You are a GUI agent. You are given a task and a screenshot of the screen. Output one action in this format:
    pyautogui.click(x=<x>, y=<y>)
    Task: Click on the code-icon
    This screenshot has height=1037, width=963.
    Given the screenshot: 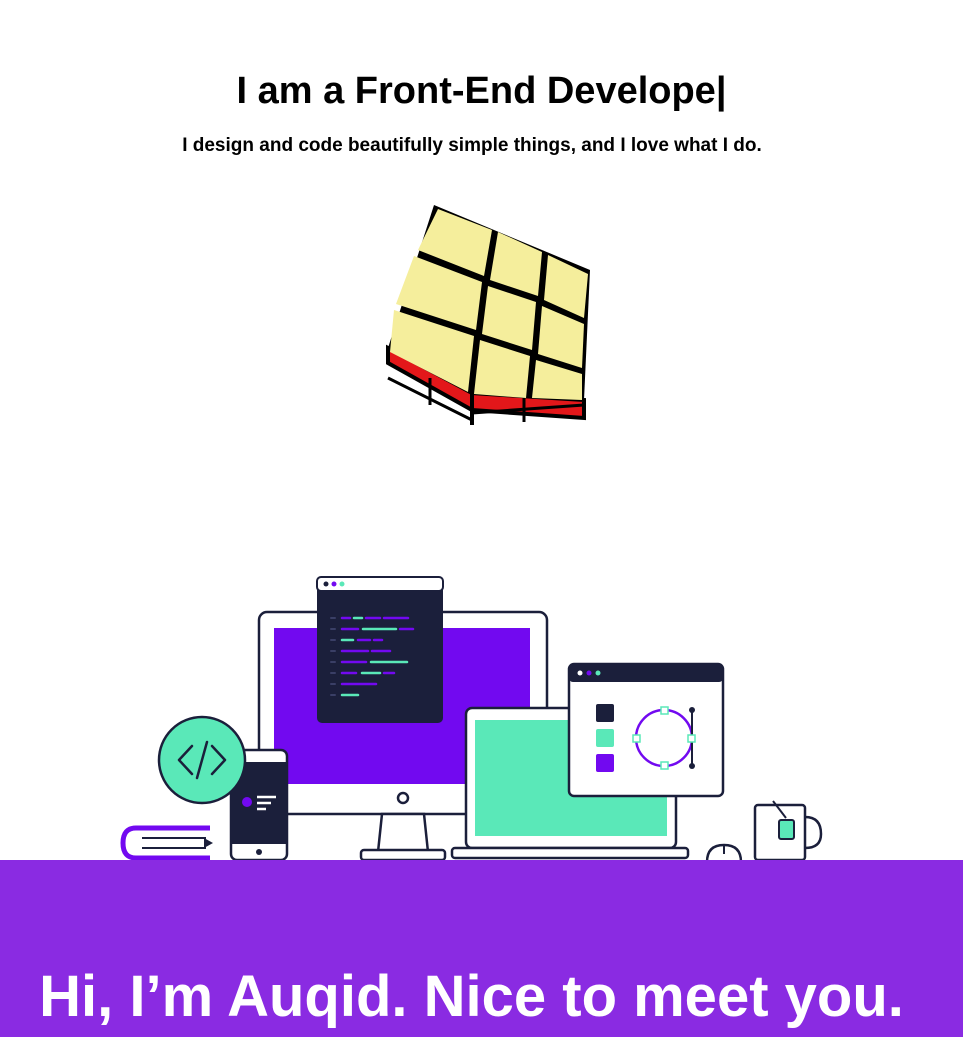 What is the action you would take?
    pyautogui.click(x=202, y=760)
    